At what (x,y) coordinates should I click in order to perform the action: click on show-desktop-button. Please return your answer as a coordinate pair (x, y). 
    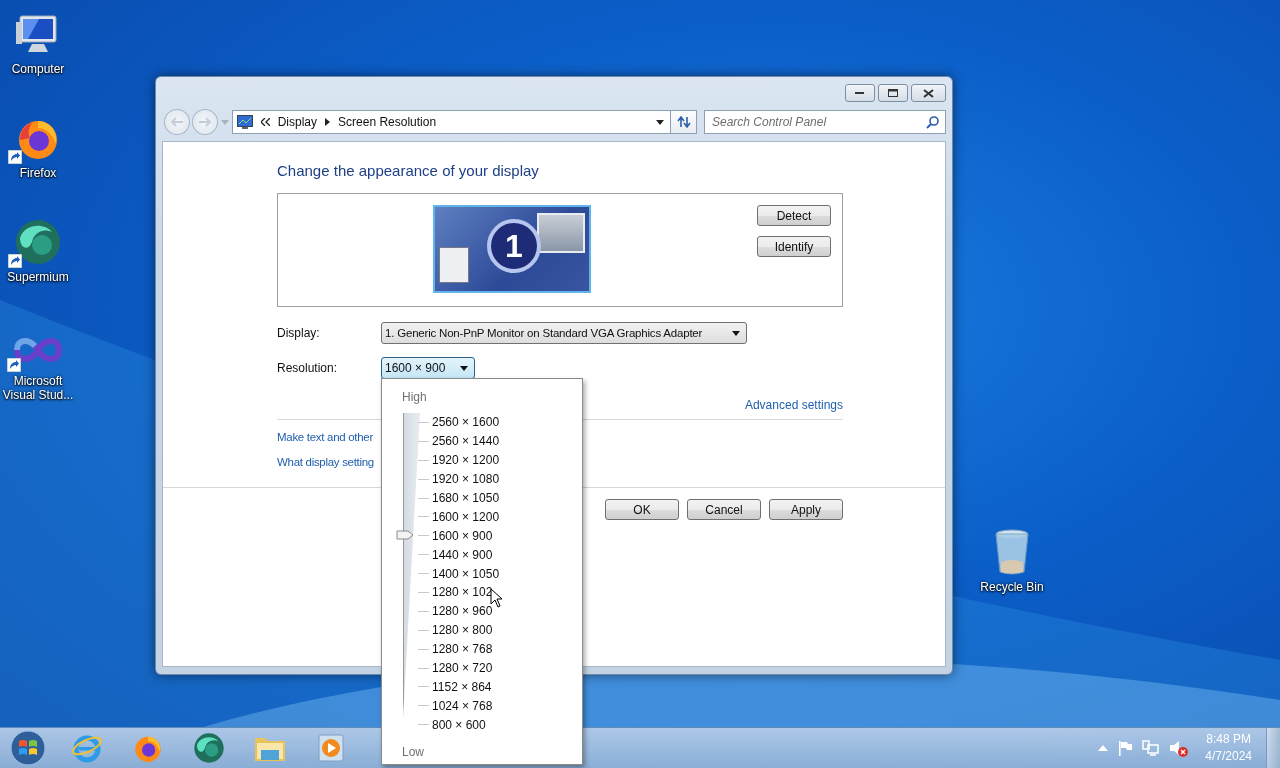
    Looking at the image, I should click on (1273, 748).